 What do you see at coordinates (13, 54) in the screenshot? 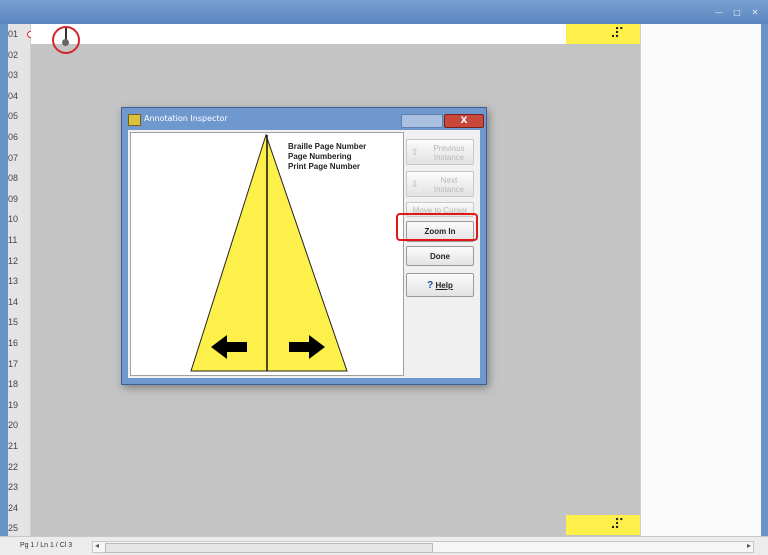
I see `line-number: 02` at bounding box center [13, 54].